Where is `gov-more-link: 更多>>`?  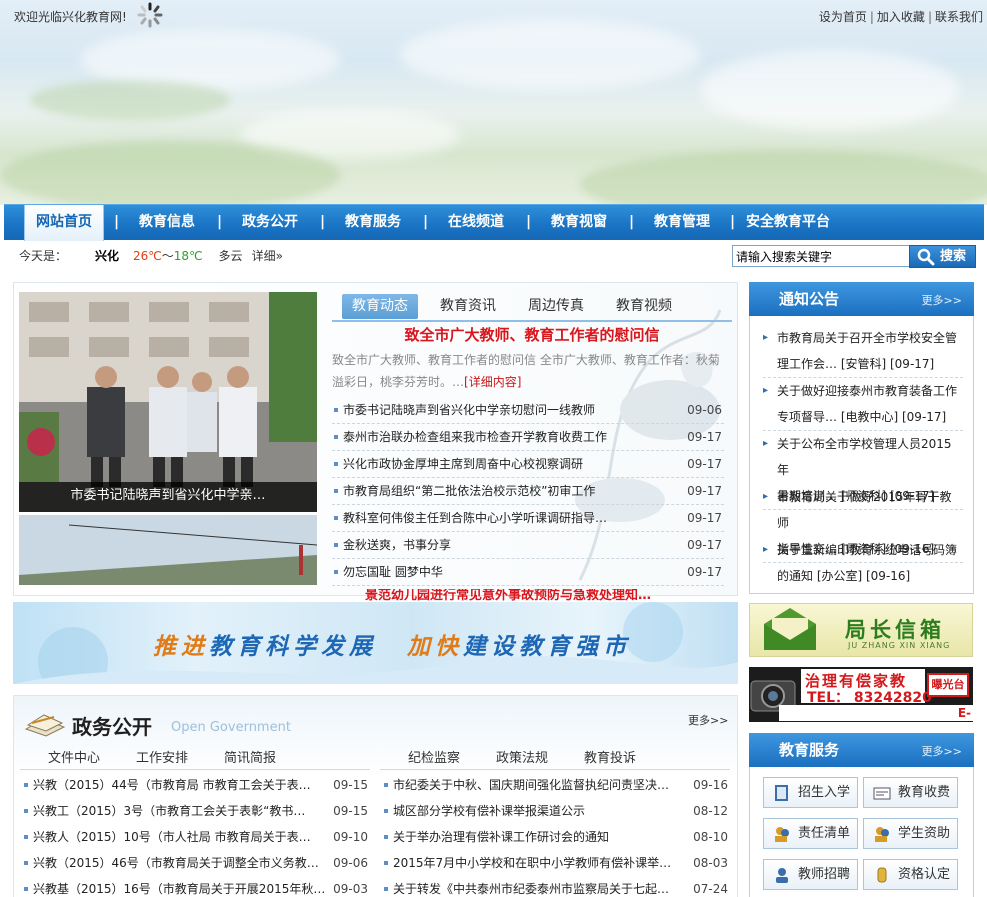 gov-more-link: 更多>> is located at coordinates (708, 720).